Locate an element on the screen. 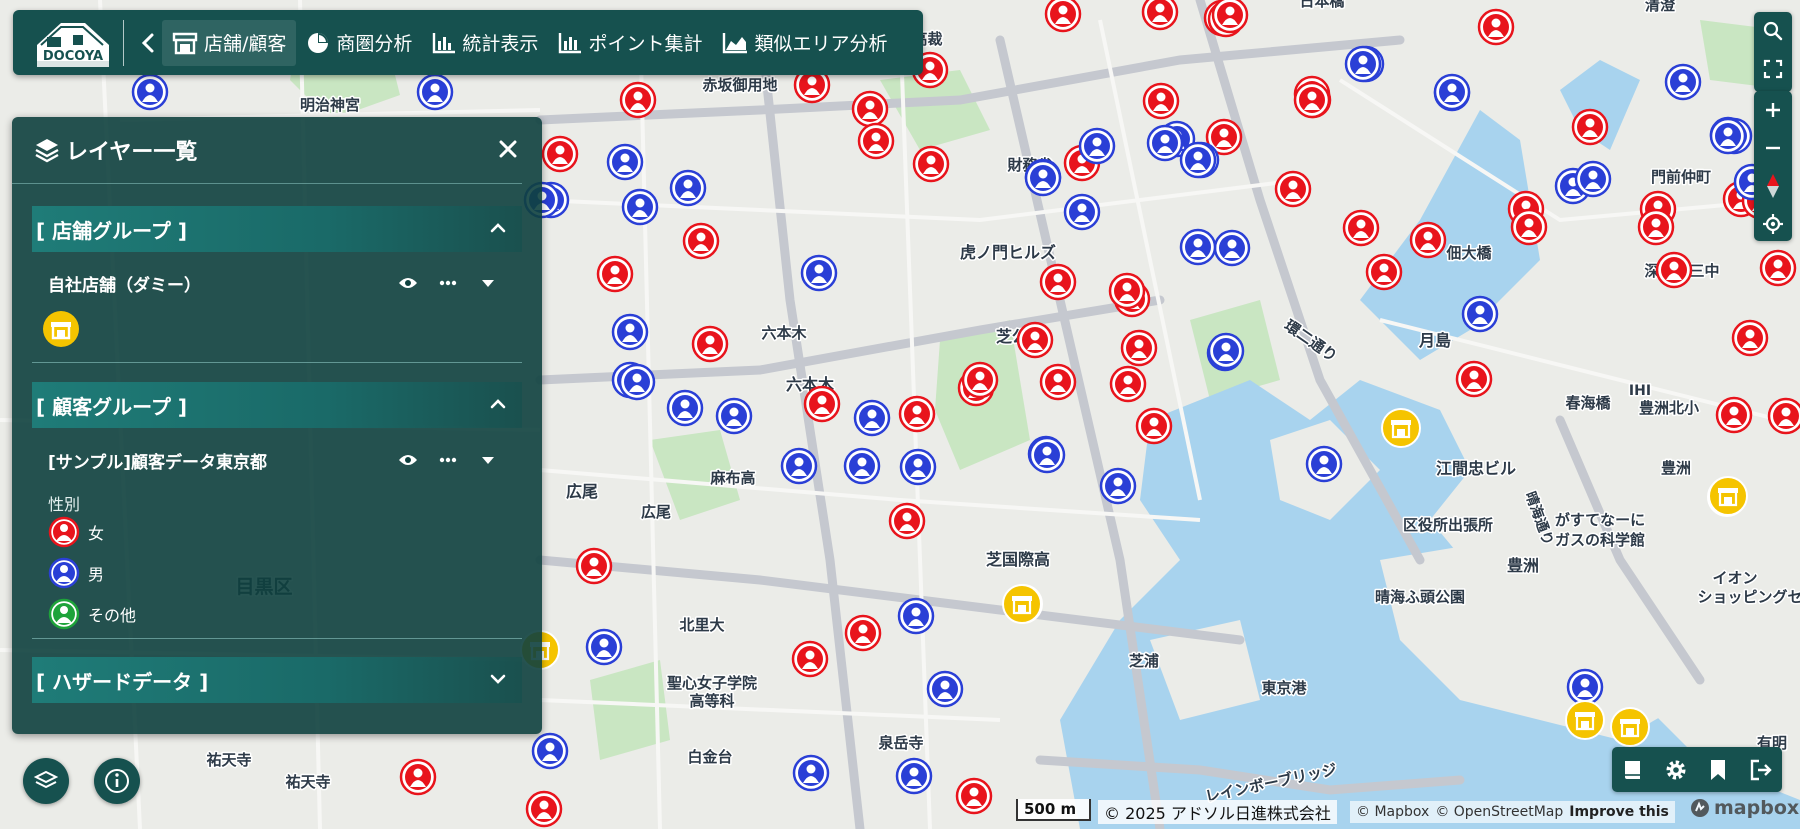 The height and width of the screenshot is (829, 1800). search-icon is located at coordinates (1773, 31).